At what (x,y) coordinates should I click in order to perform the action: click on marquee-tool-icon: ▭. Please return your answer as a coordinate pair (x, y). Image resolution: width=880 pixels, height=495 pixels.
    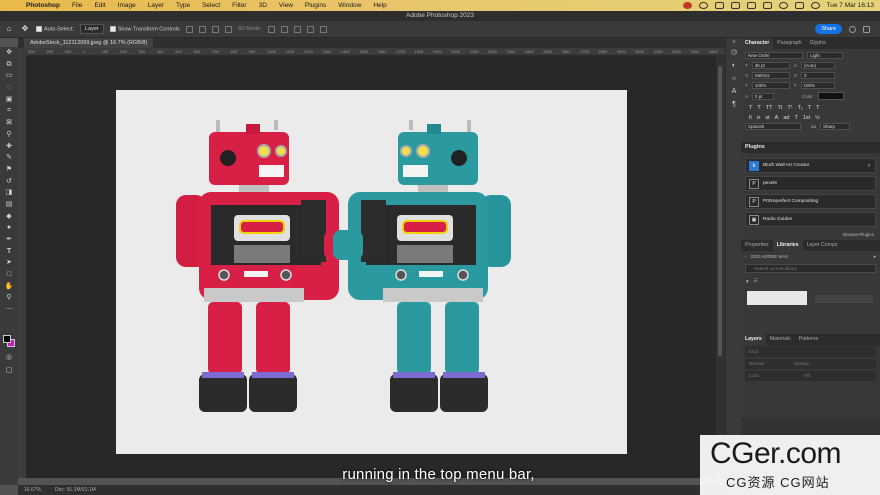
    Looking at the image, I should click on (9, 76).